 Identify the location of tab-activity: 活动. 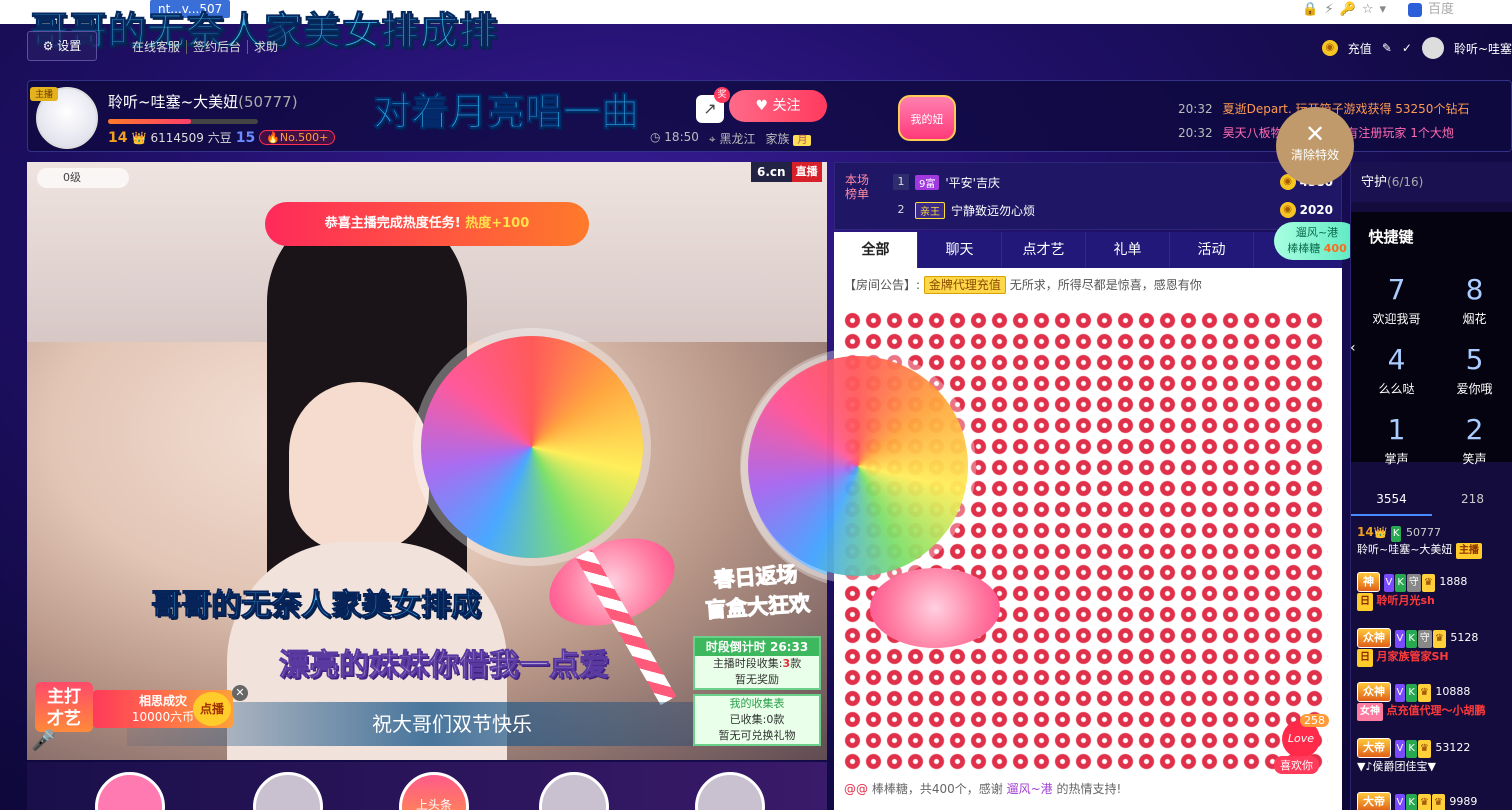
(1212, 250).